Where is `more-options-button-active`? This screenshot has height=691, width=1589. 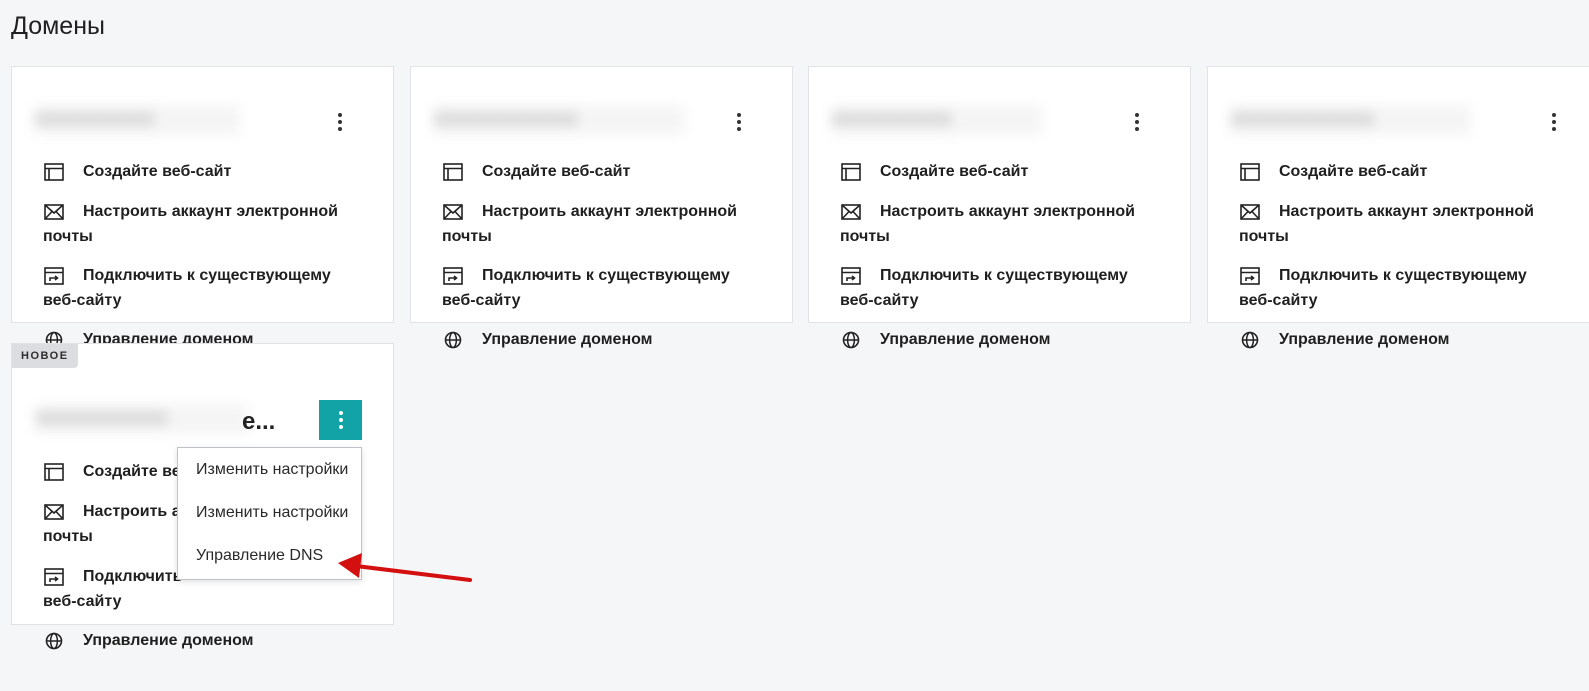
more-options-button-active is located at coordinates (340, 420).